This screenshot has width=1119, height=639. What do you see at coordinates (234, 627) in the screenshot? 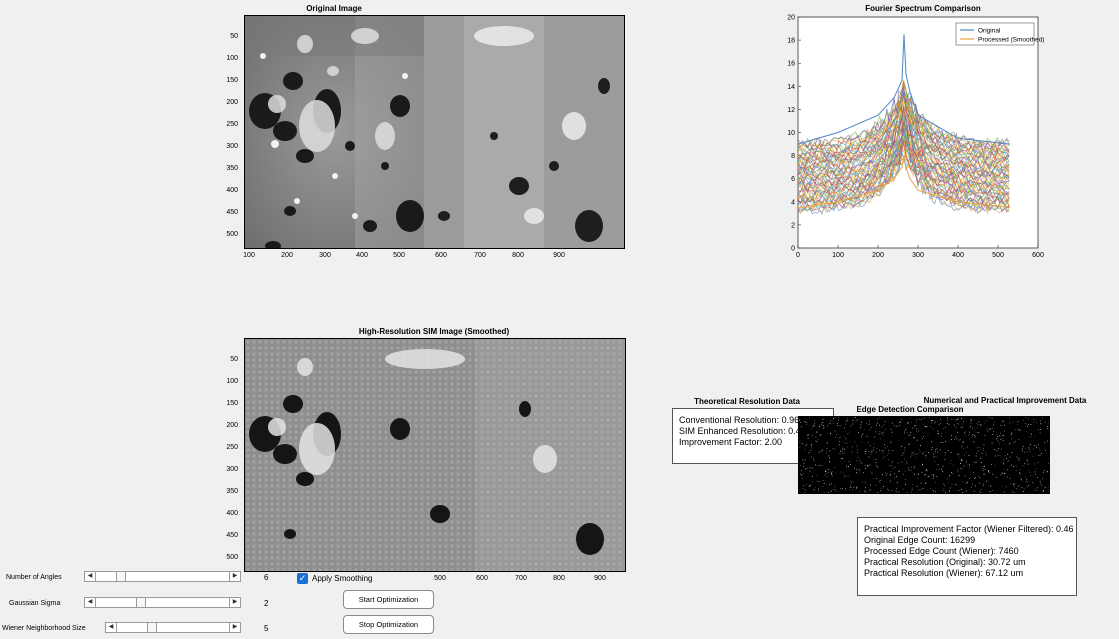
I see `wiener-increment-icon: ▶` at bounding box center [234, 627].